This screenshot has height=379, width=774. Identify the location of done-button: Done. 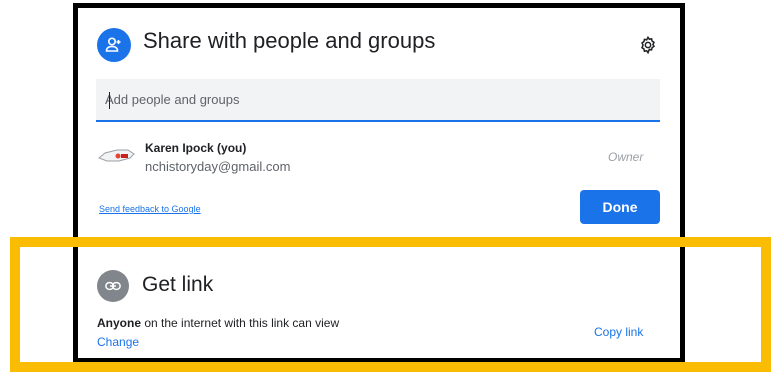
(620, 207).